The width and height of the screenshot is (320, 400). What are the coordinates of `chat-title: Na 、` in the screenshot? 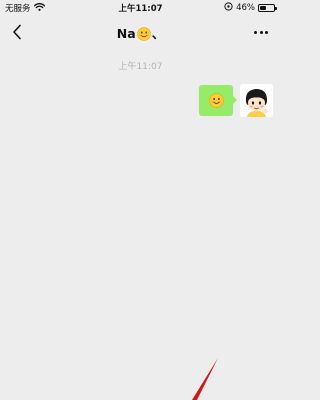 It's located at (140, 33).